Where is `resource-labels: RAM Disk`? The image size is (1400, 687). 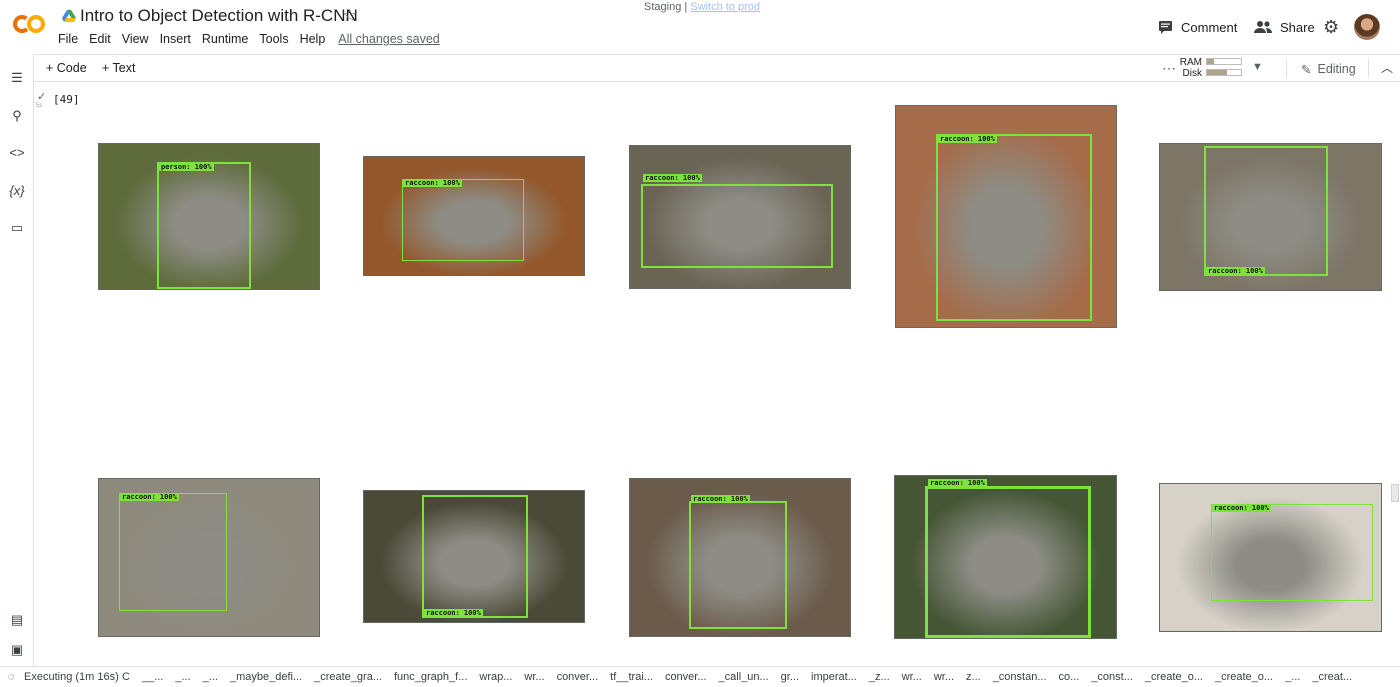
resource-labels: RAM Disk is located at coordinates (1188, 68).